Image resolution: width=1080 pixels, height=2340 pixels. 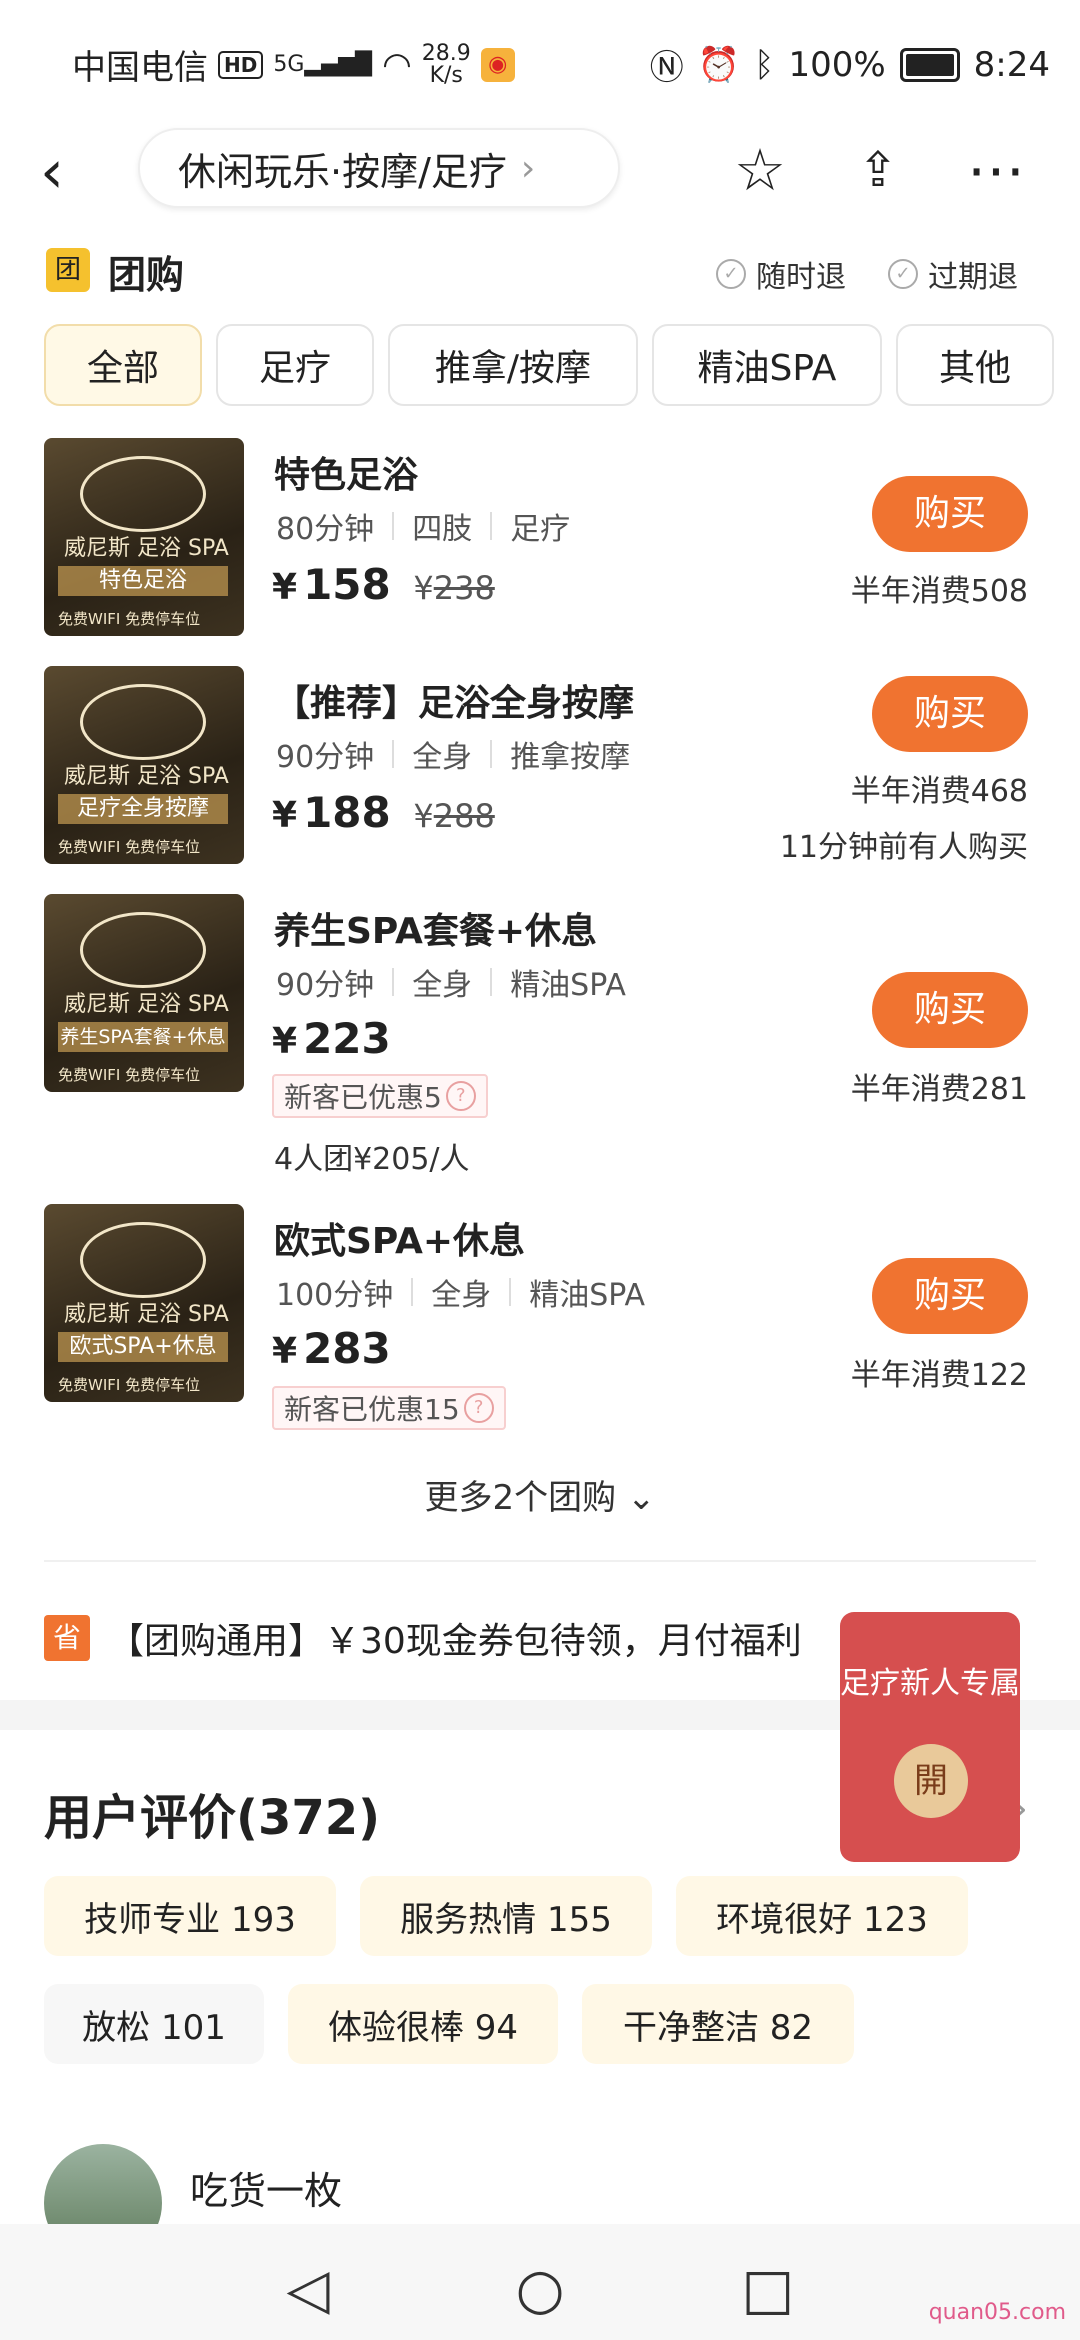 I want to click on hd-icon: HD, so click(x=241, y=64).